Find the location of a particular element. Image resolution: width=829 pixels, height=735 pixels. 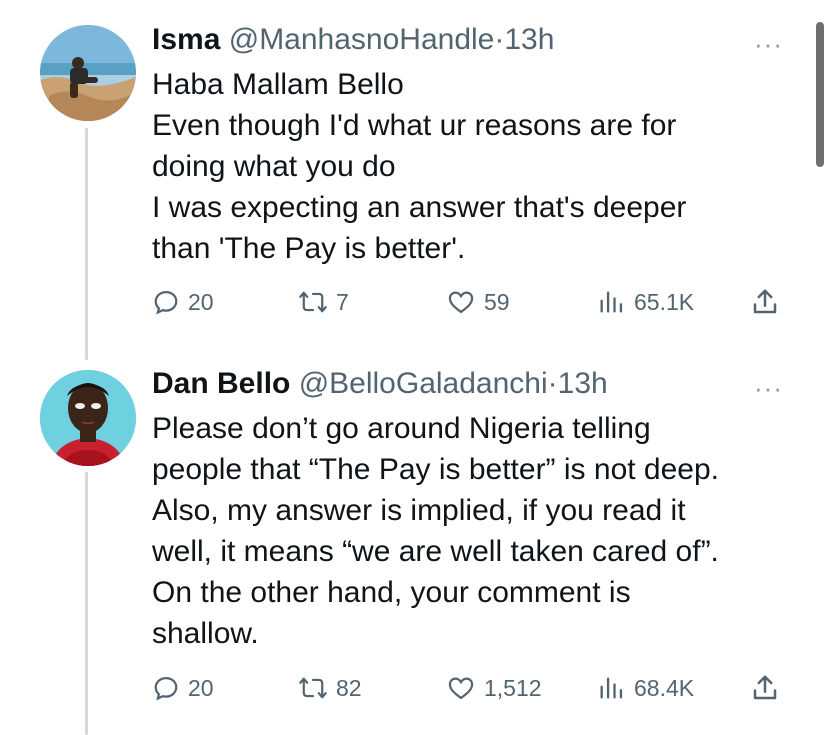

tweet-actions: 20 82 1,512 68.4K is located at coordinates (470, 688).